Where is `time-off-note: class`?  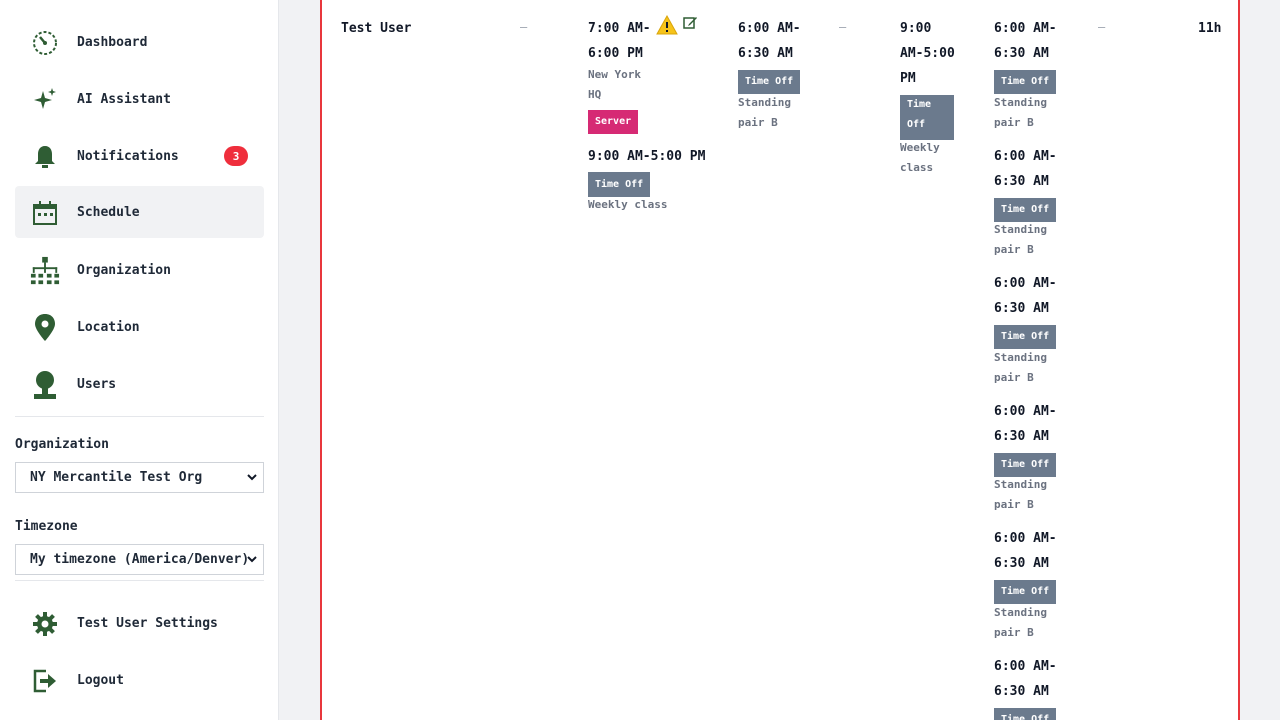 time-off-note: class is located at coordinates (917, 167).